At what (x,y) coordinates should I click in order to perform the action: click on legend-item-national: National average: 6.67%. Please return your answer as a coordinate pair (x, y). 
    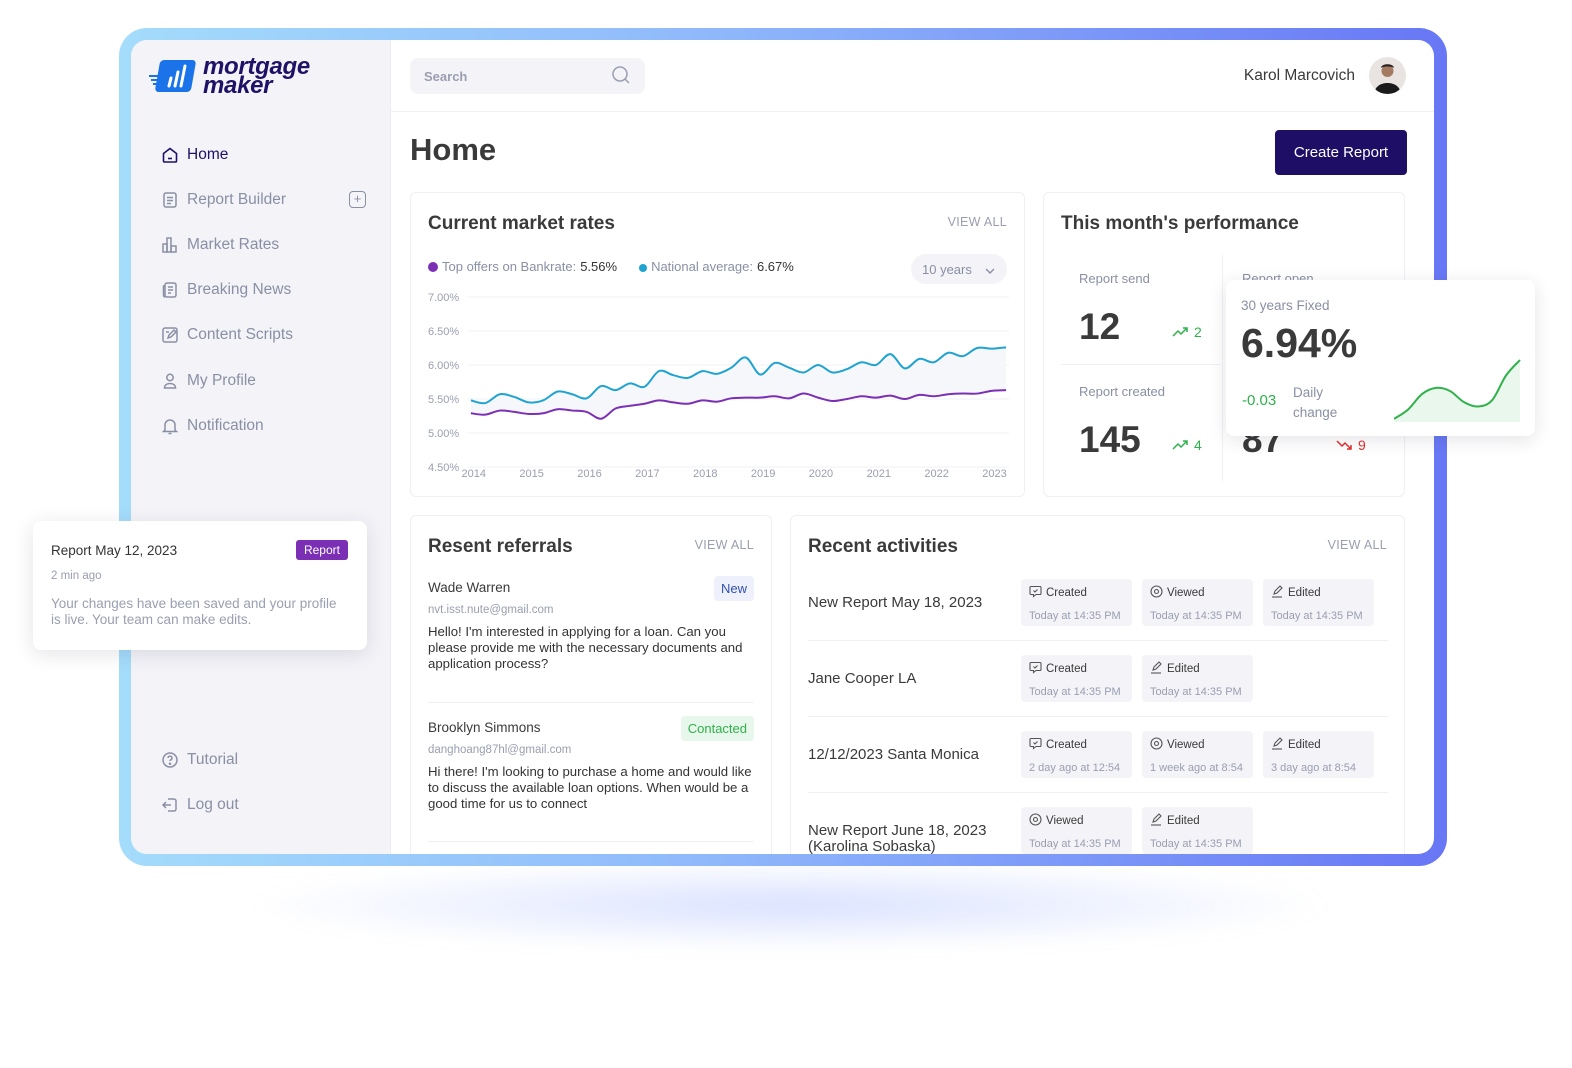
    Looking at the image, I should click on (716, 266).